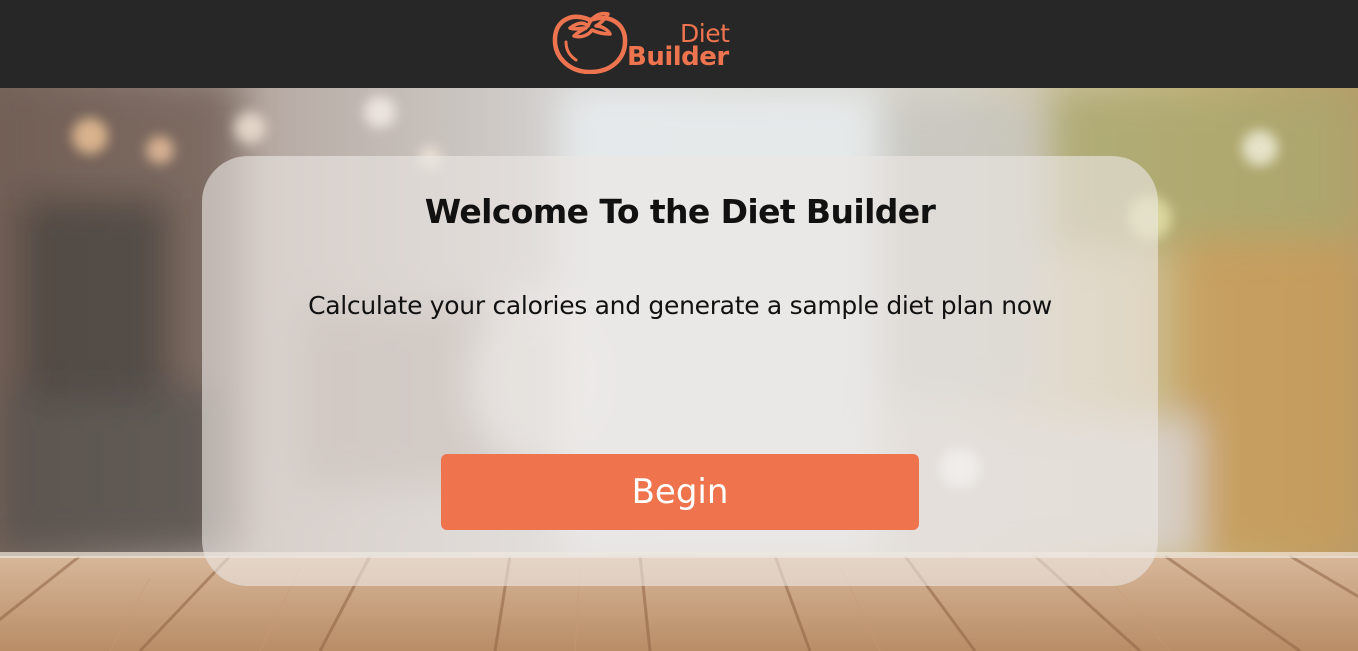 This screenshot has width=1358, height=651. I want to click on site-logo: Diet Builder, so click(647, 40).